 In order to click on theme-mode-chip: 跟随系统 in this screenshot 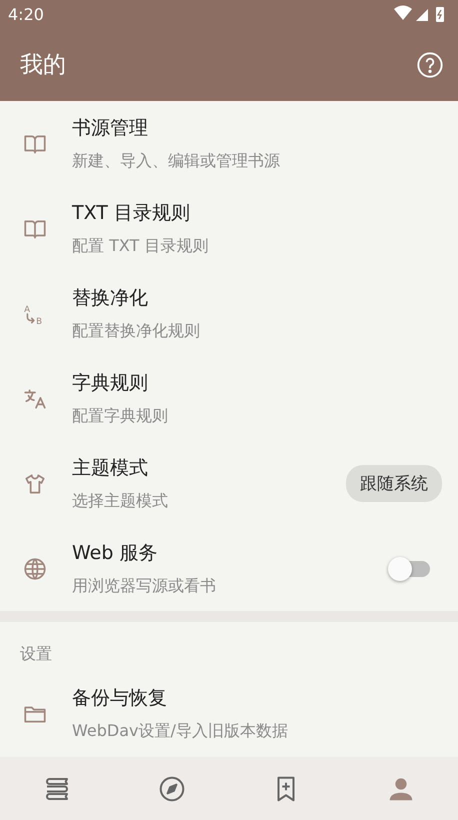, I will do `click(394, 483)`.